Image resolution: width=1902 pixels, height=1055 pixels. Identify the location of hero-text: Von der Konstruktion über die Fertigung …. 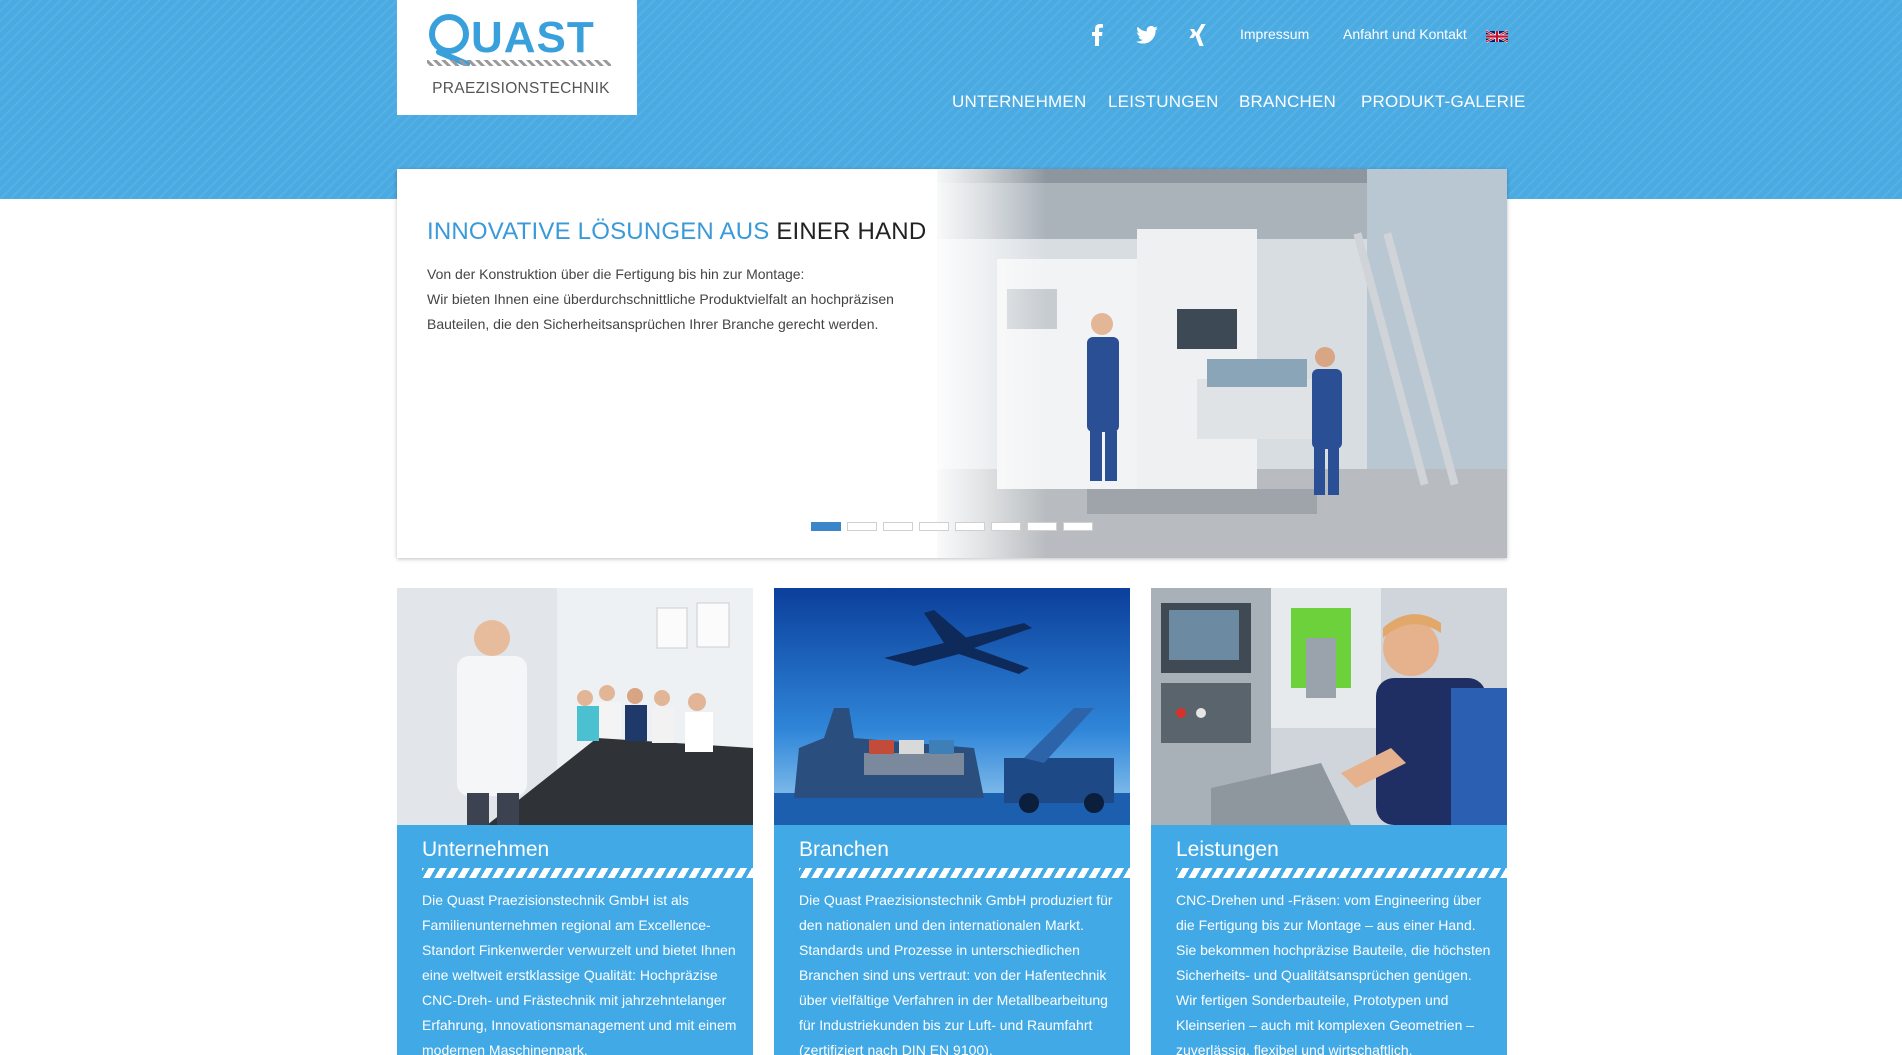
(677, 299).